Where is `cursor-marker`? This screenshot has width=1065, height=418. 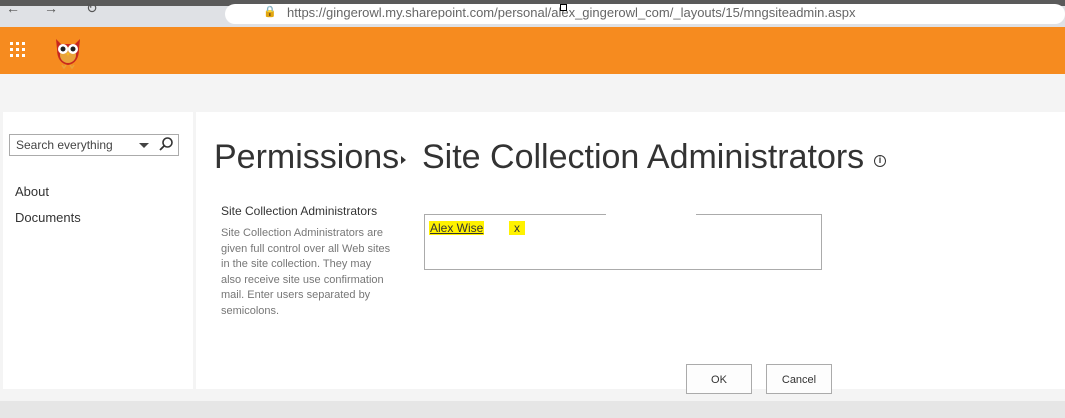 cursor-marker is located at coordinates (563, 7).